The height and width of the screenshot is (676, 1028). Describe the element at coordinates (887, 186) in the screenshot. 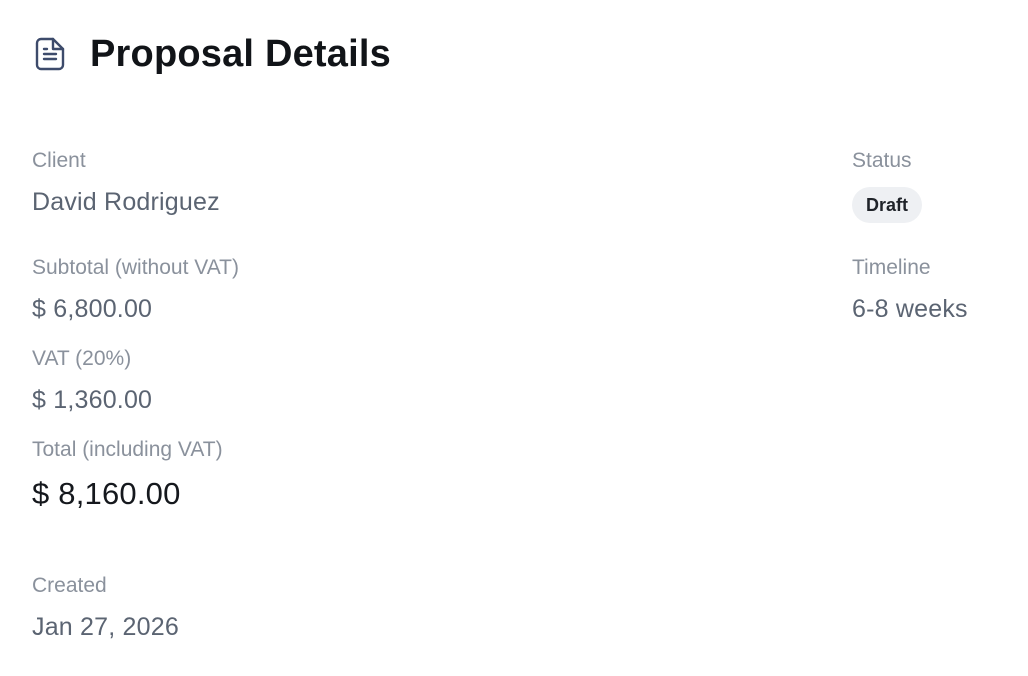

I see `status-field: Status Draft` at that location.